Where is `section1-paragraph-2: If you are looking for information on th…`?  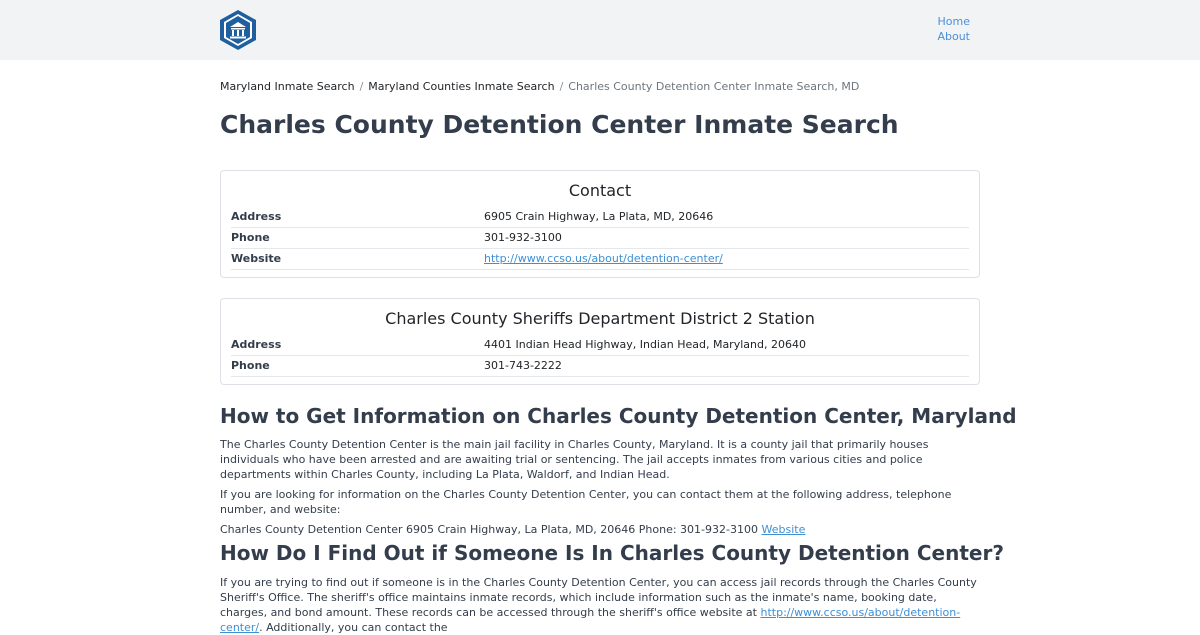 section1-paragraph-2: If you are looking for information on th… is located at coordinates (586, 502).